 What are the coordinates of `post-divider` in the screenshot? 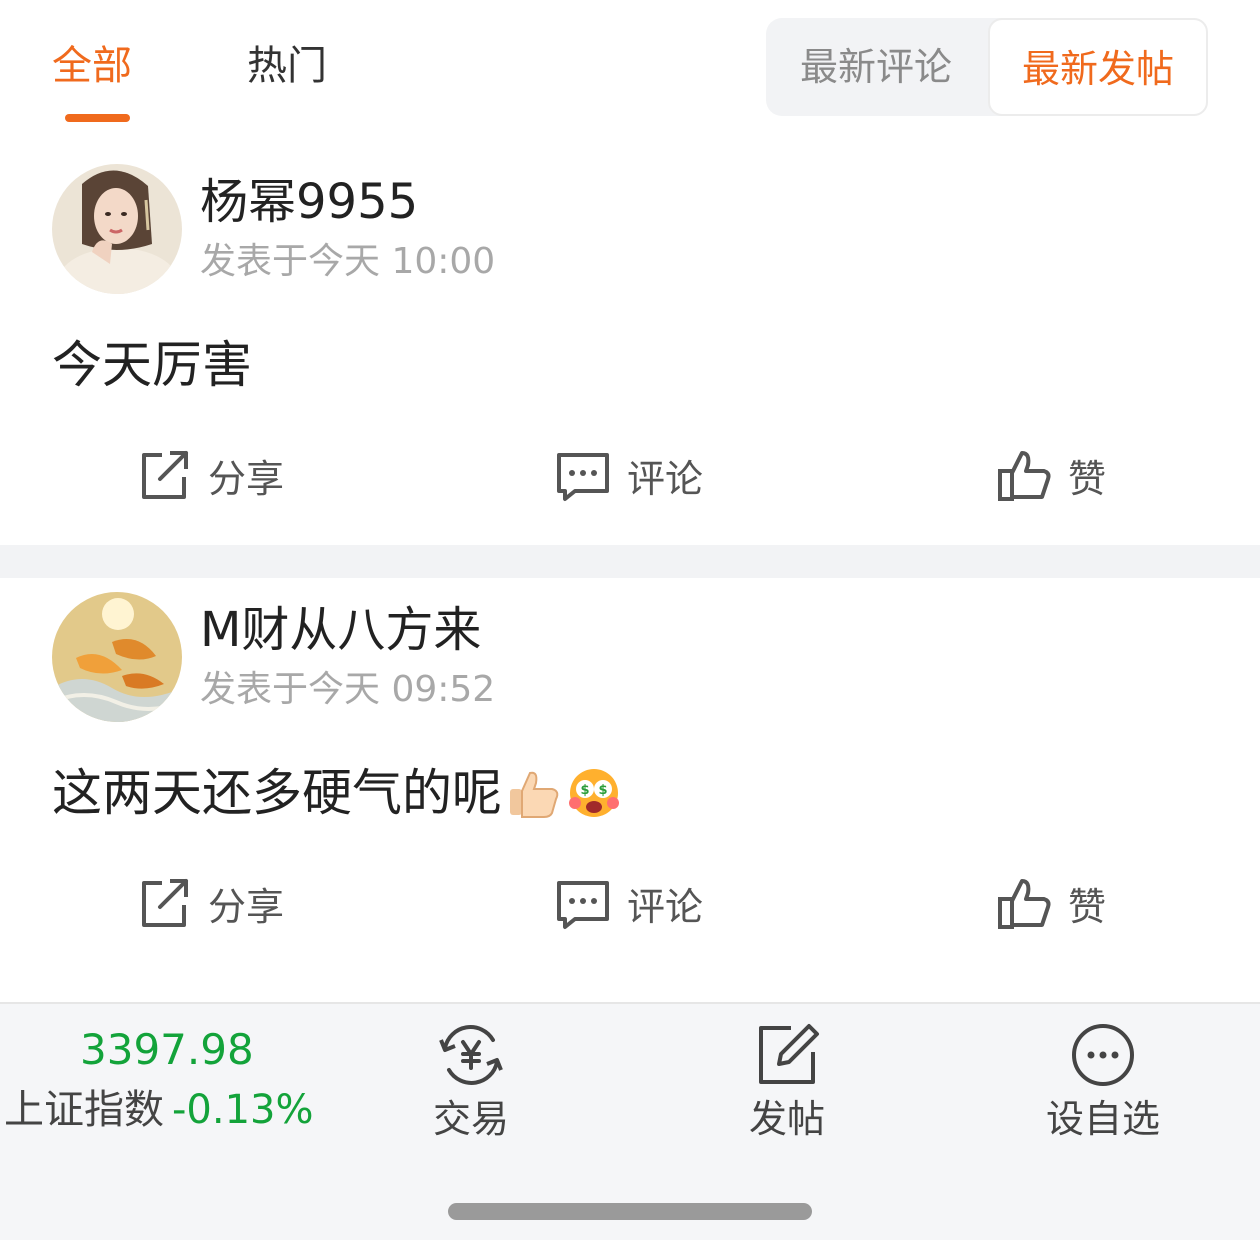 It's located at (630, 561).